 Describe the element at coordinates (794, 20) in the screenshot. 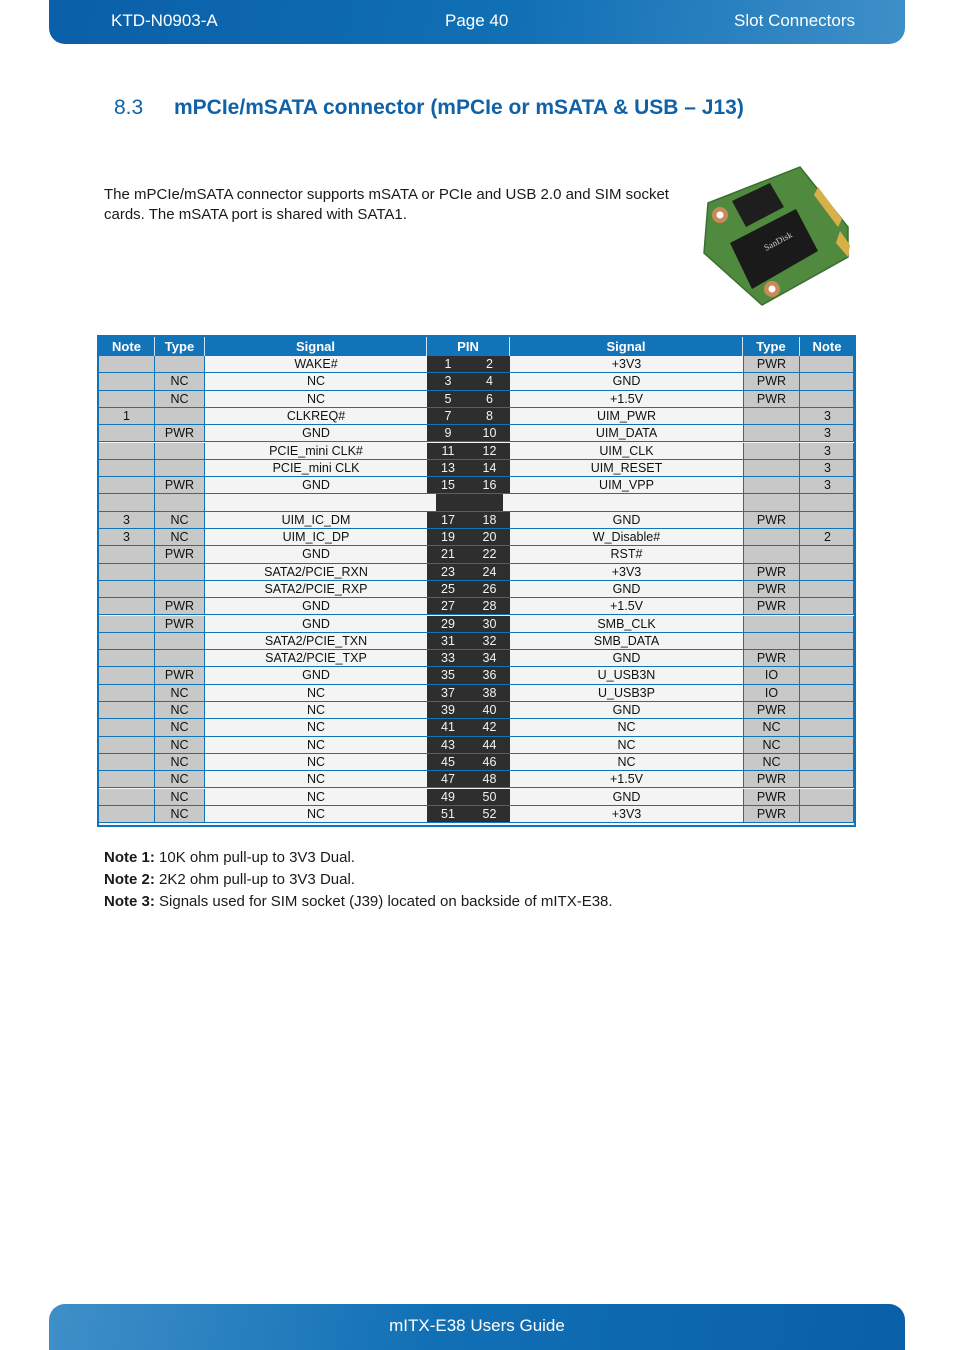

I see `chapter-title: Slot Connectors` at that location.